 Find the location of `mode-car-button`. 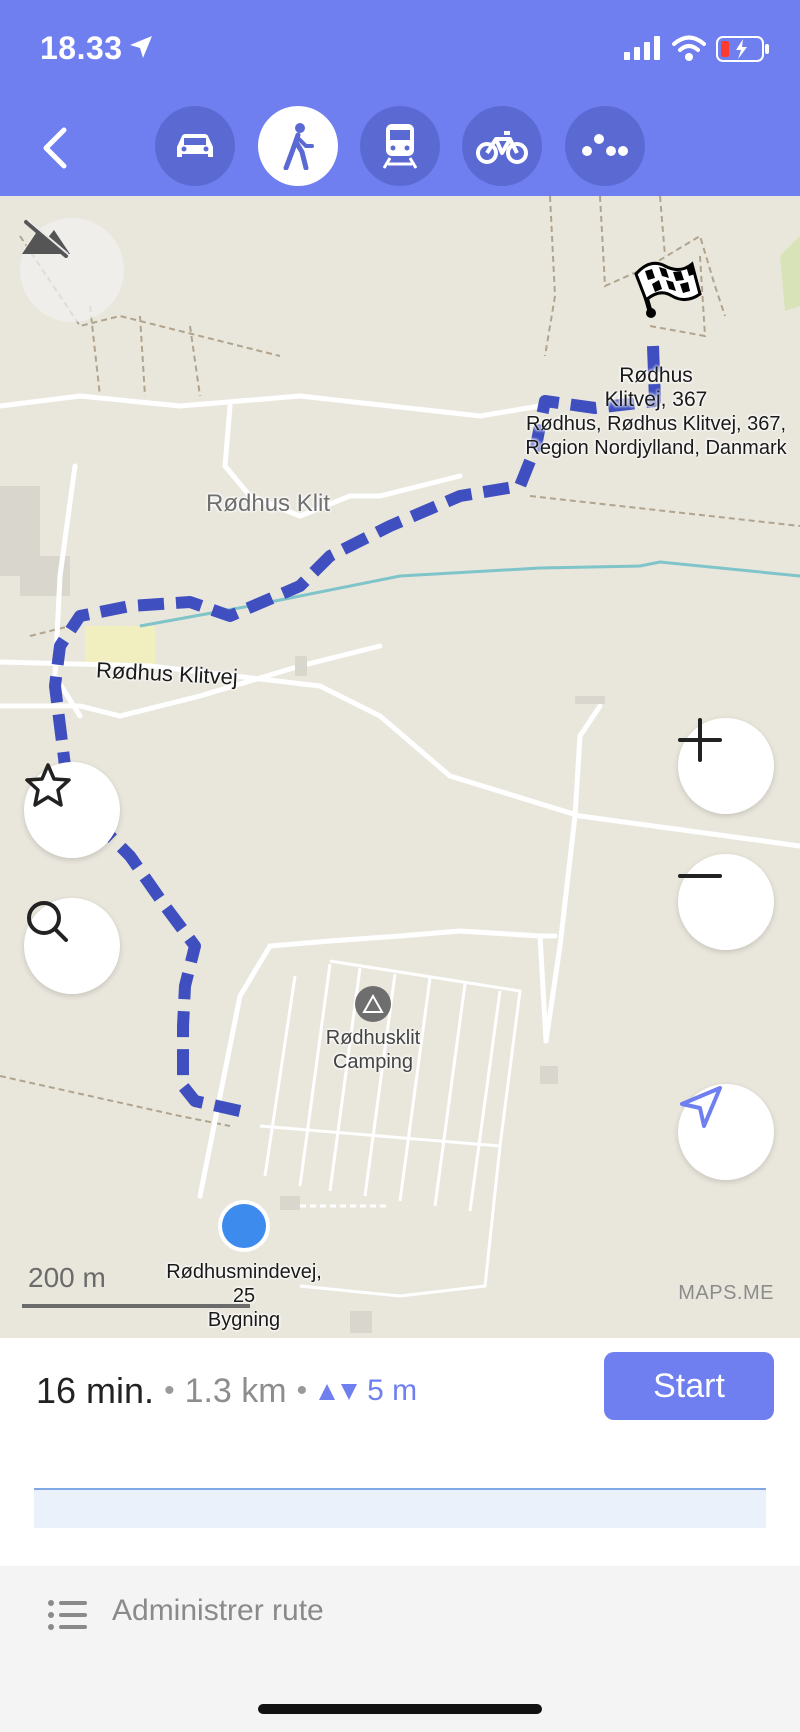

mode-car-button is located at coordinates (195, 146).